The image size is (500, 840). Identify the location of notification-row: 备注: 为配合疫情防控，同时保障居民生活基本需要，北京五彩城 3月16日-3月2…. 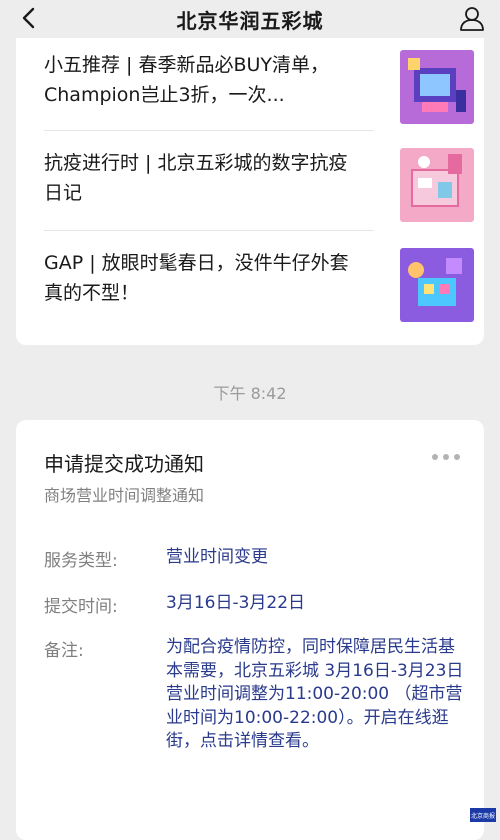
(255, 695).